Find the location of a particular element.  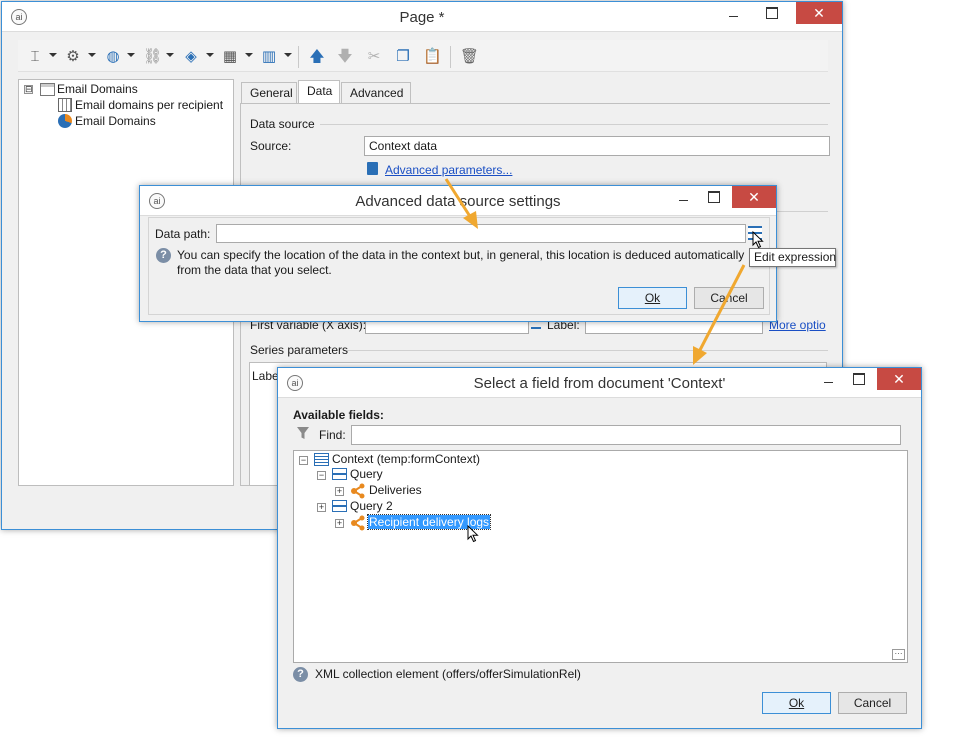

tab-advanced: Advanced is located at coordinates (376, 93).